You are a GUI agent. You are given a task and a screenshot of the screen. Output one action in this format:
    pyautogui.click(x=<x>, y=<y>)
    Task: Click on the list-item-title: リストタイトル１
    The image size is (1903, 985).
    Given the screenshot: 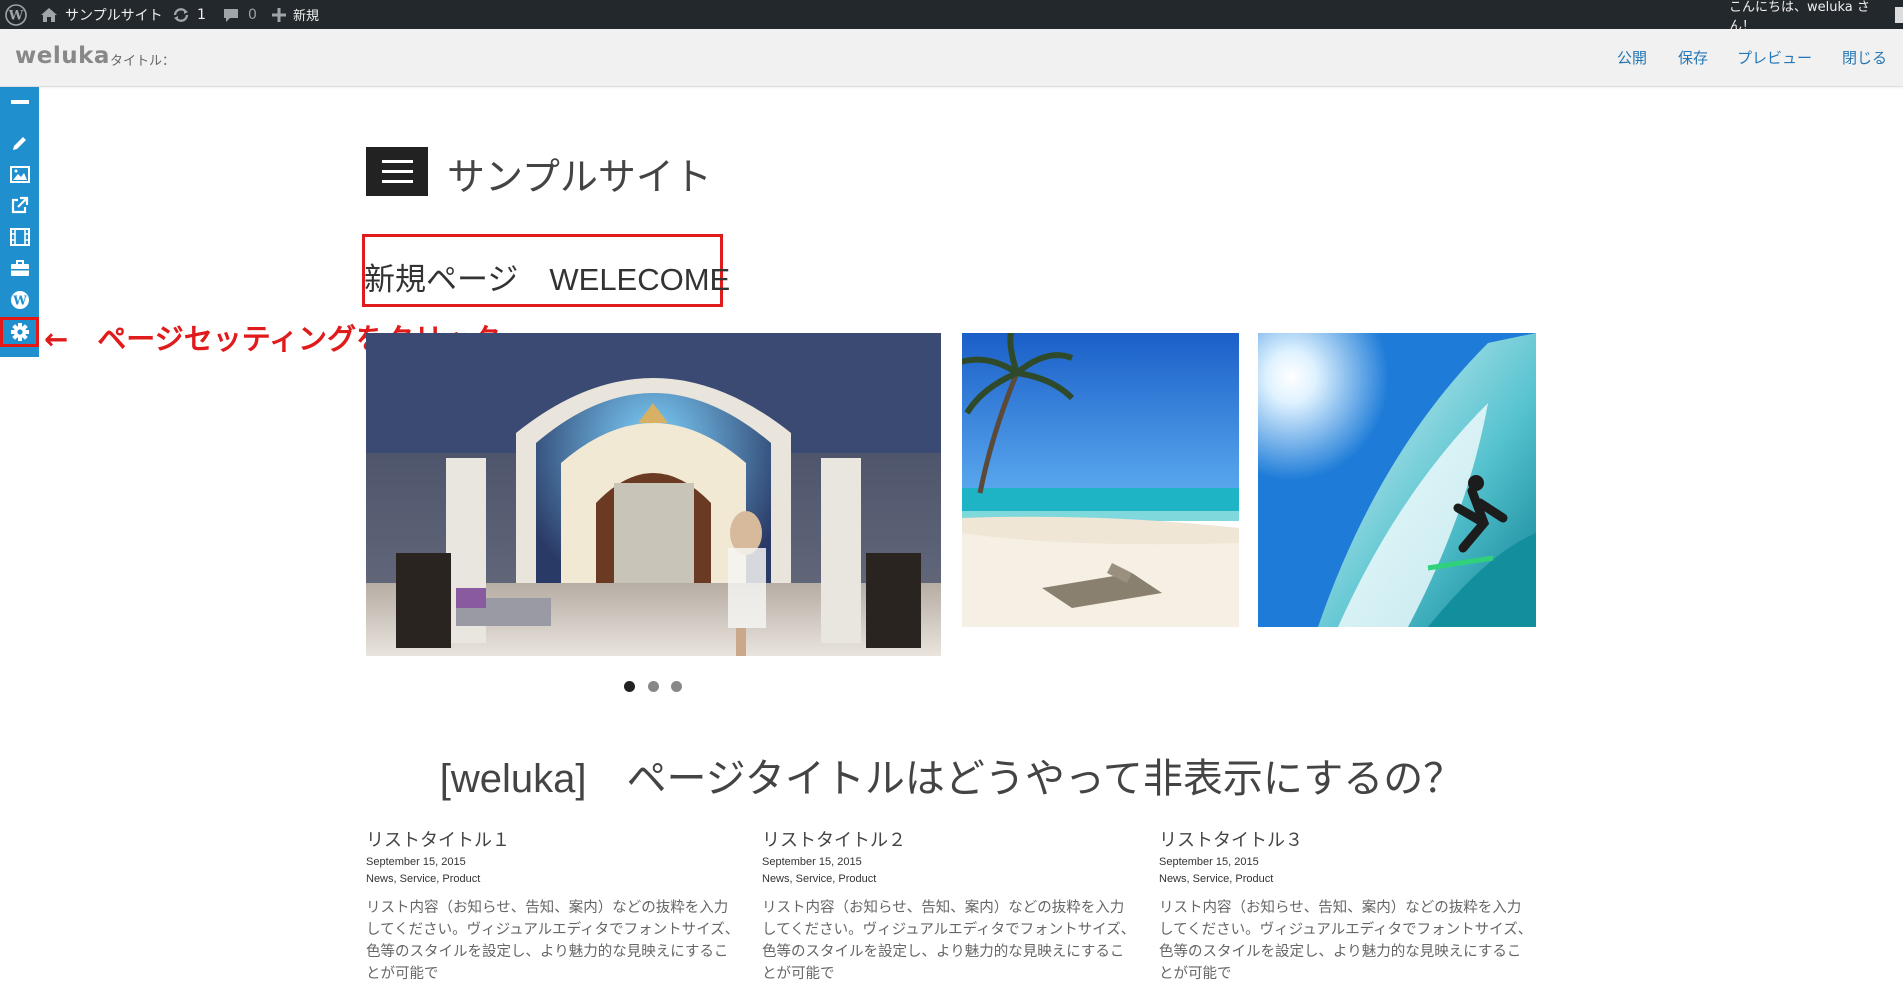 What is the action you would take?
    pyautogui.click(x=553, y=839)
    